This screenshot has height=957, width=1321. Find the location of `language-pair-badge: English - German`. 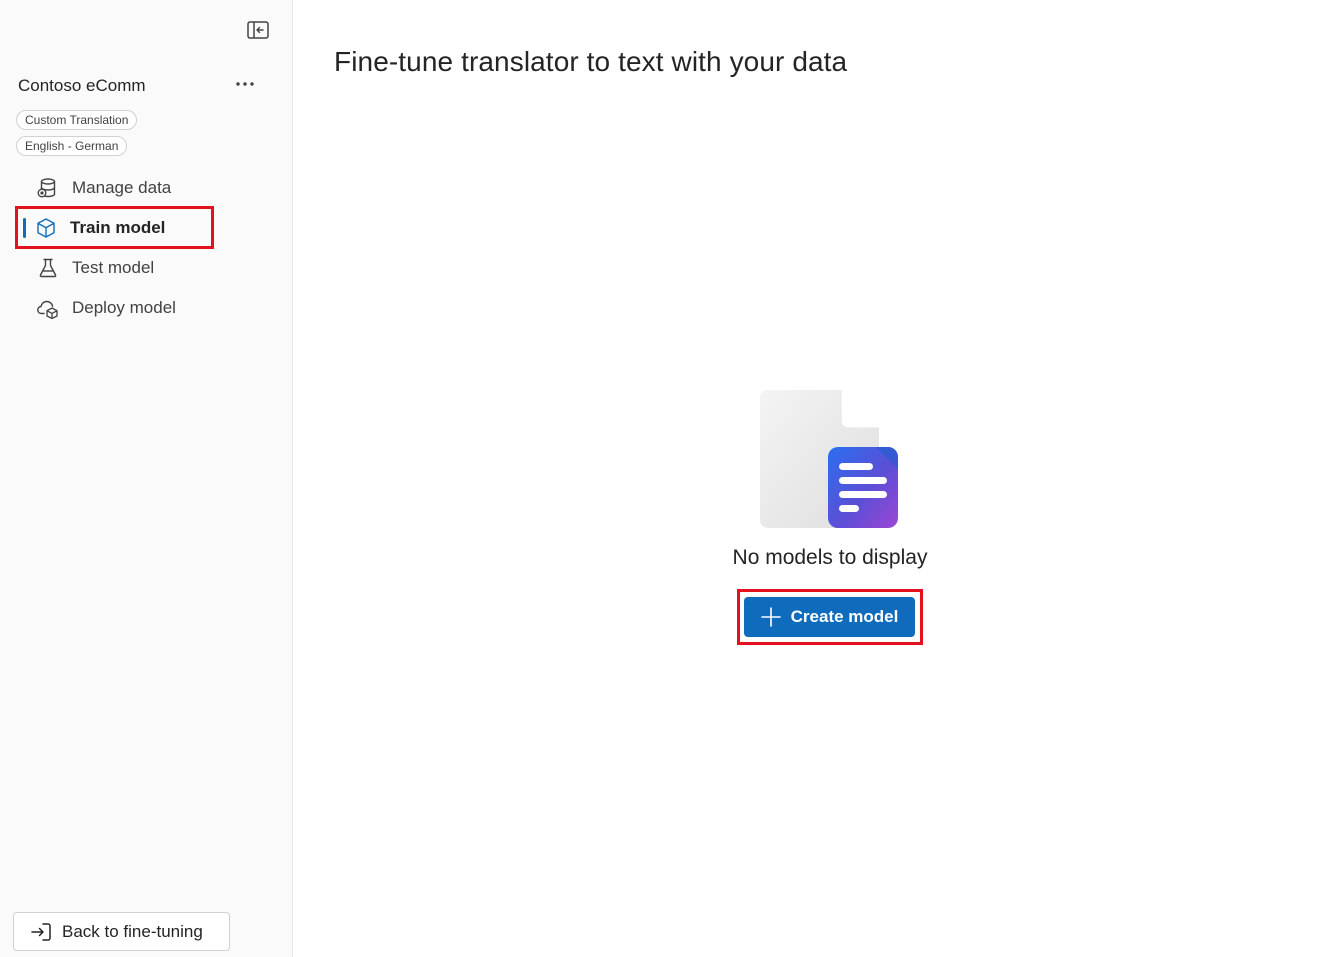

language-pair-badge: English - German is located at coordinates (72, 146).